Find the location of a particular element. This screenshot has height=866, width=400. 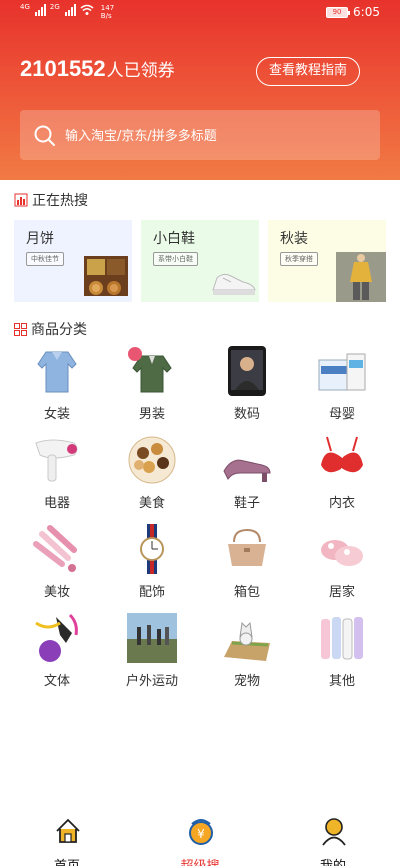

tab-home: 首页 is located at coordinates (67, 842).